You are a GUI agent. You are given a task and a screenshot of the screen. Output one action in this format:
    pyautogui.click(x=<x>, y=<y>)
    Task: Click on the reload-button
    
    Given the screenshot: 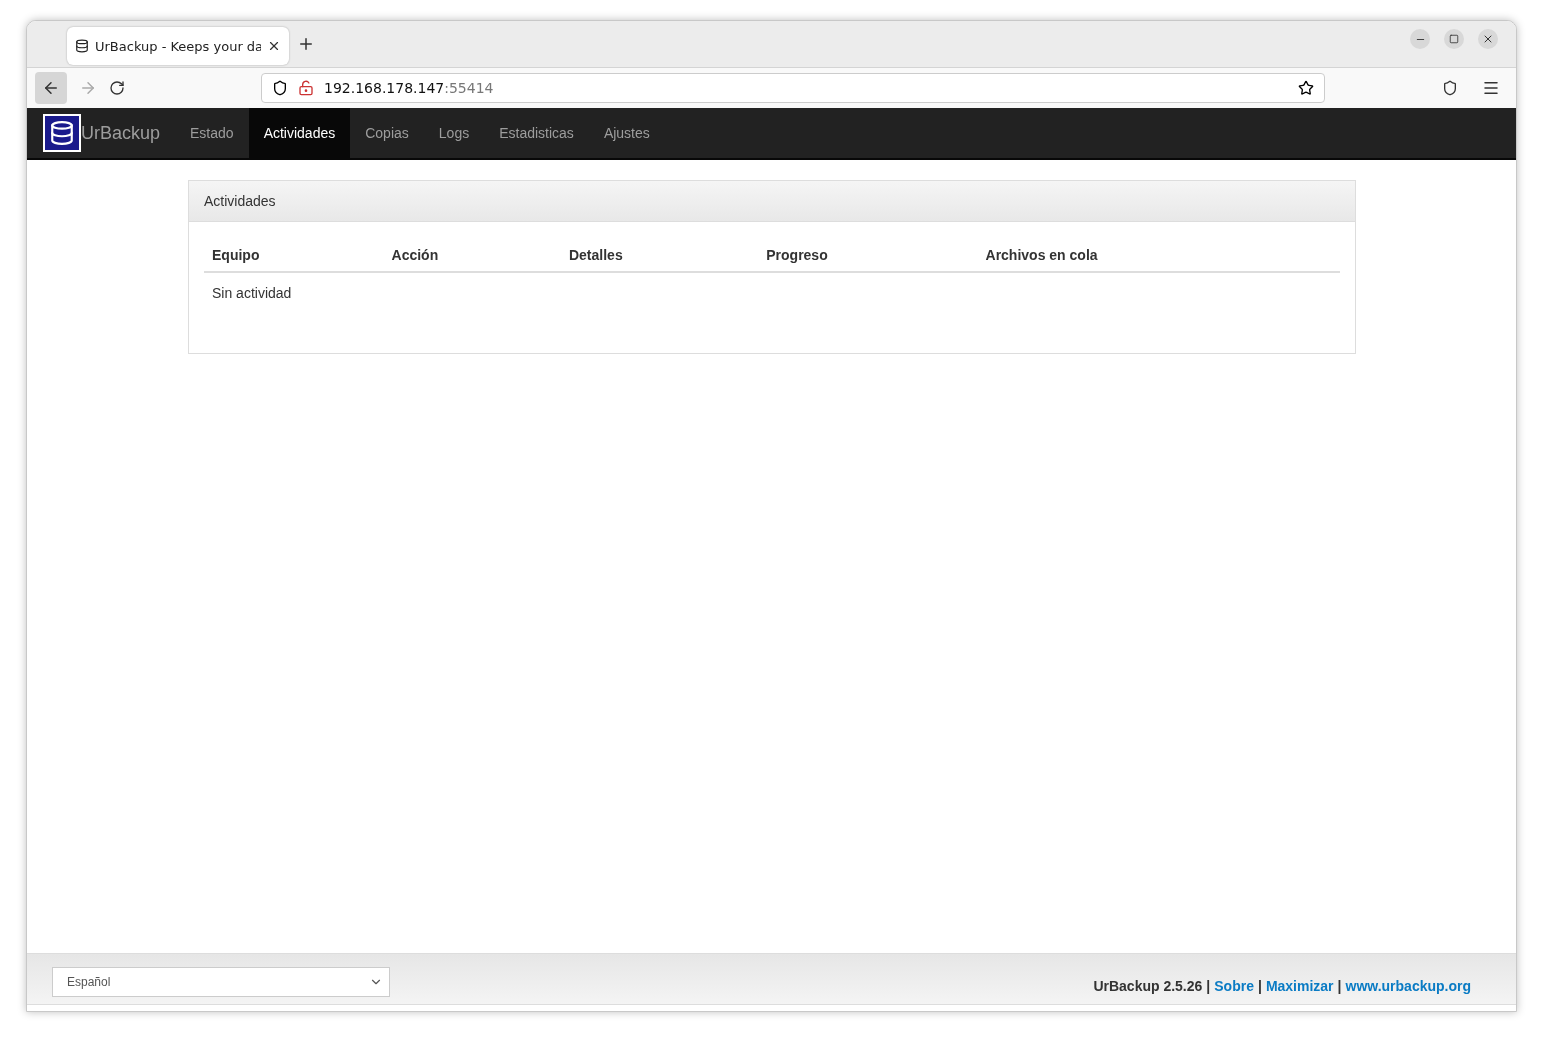 What is the action you would take?
    pyautogui.click(x=117, y=88)
    